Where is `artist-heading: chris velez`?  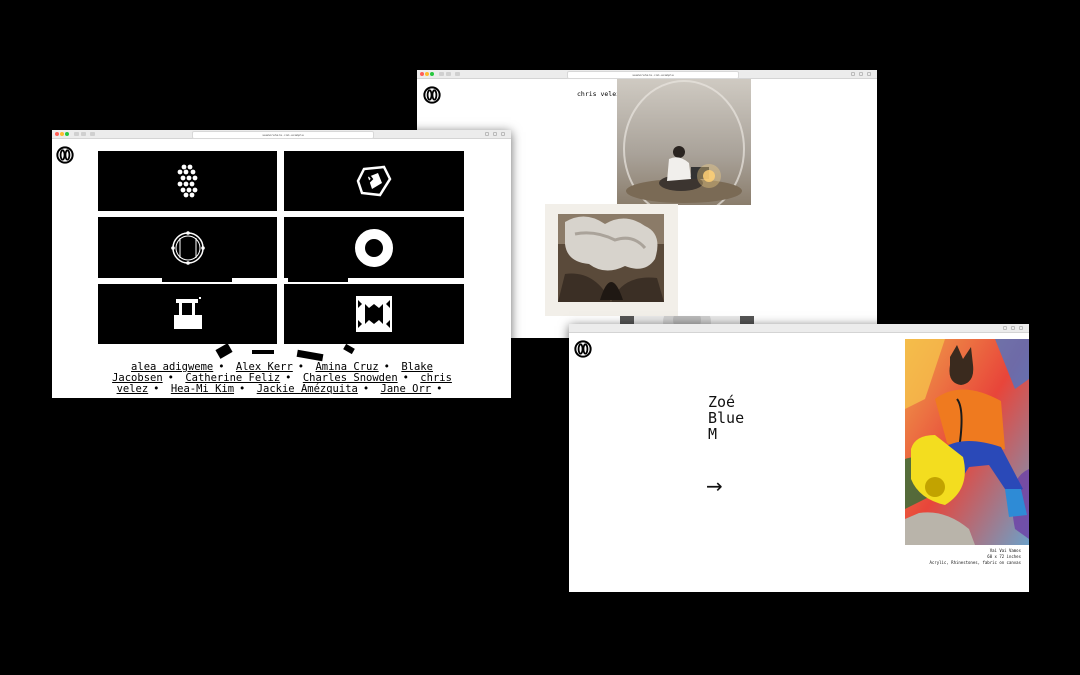
artist-heading: chris velez is located at coordinates (599, 94).